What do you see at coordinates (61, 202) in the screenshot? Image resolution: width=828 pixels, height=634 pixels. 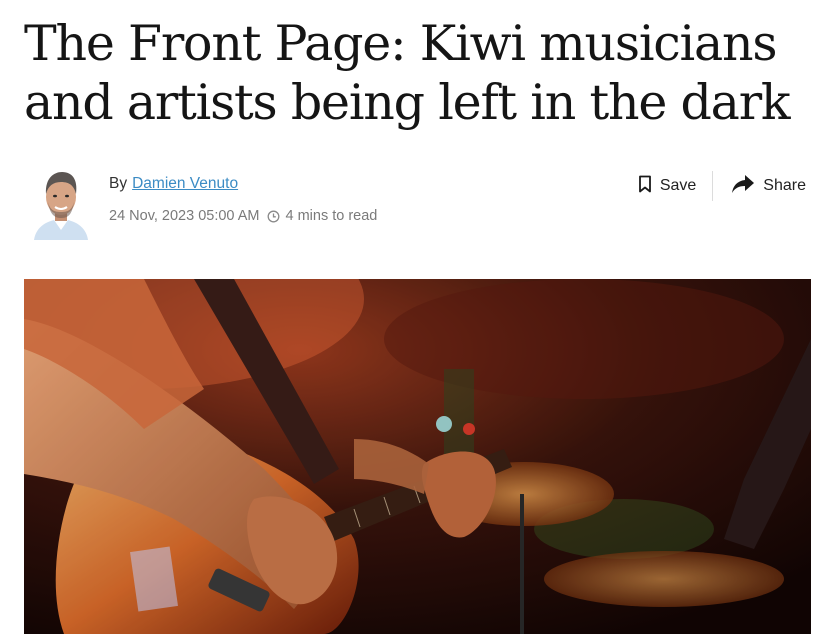 I see `author-avatar` at bounding box center [61, 202].